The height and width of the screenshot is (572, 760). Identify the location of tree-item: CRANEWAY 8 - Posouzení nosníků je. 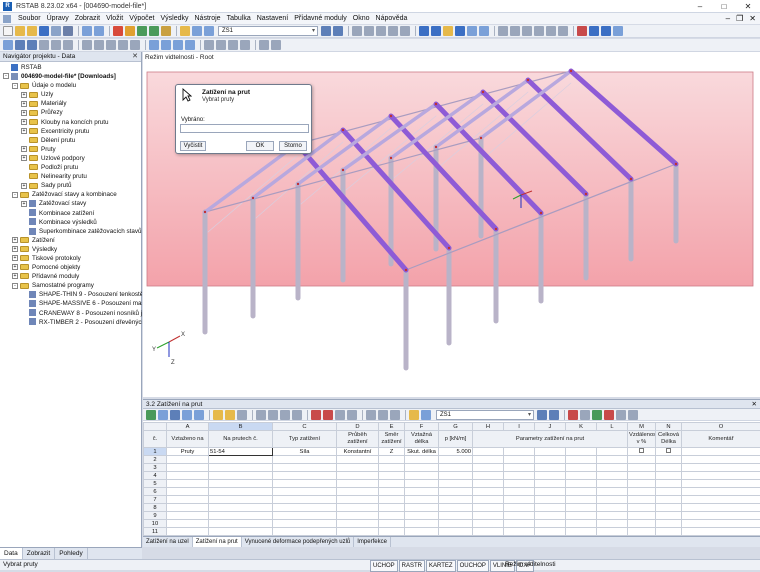
(71, 313).